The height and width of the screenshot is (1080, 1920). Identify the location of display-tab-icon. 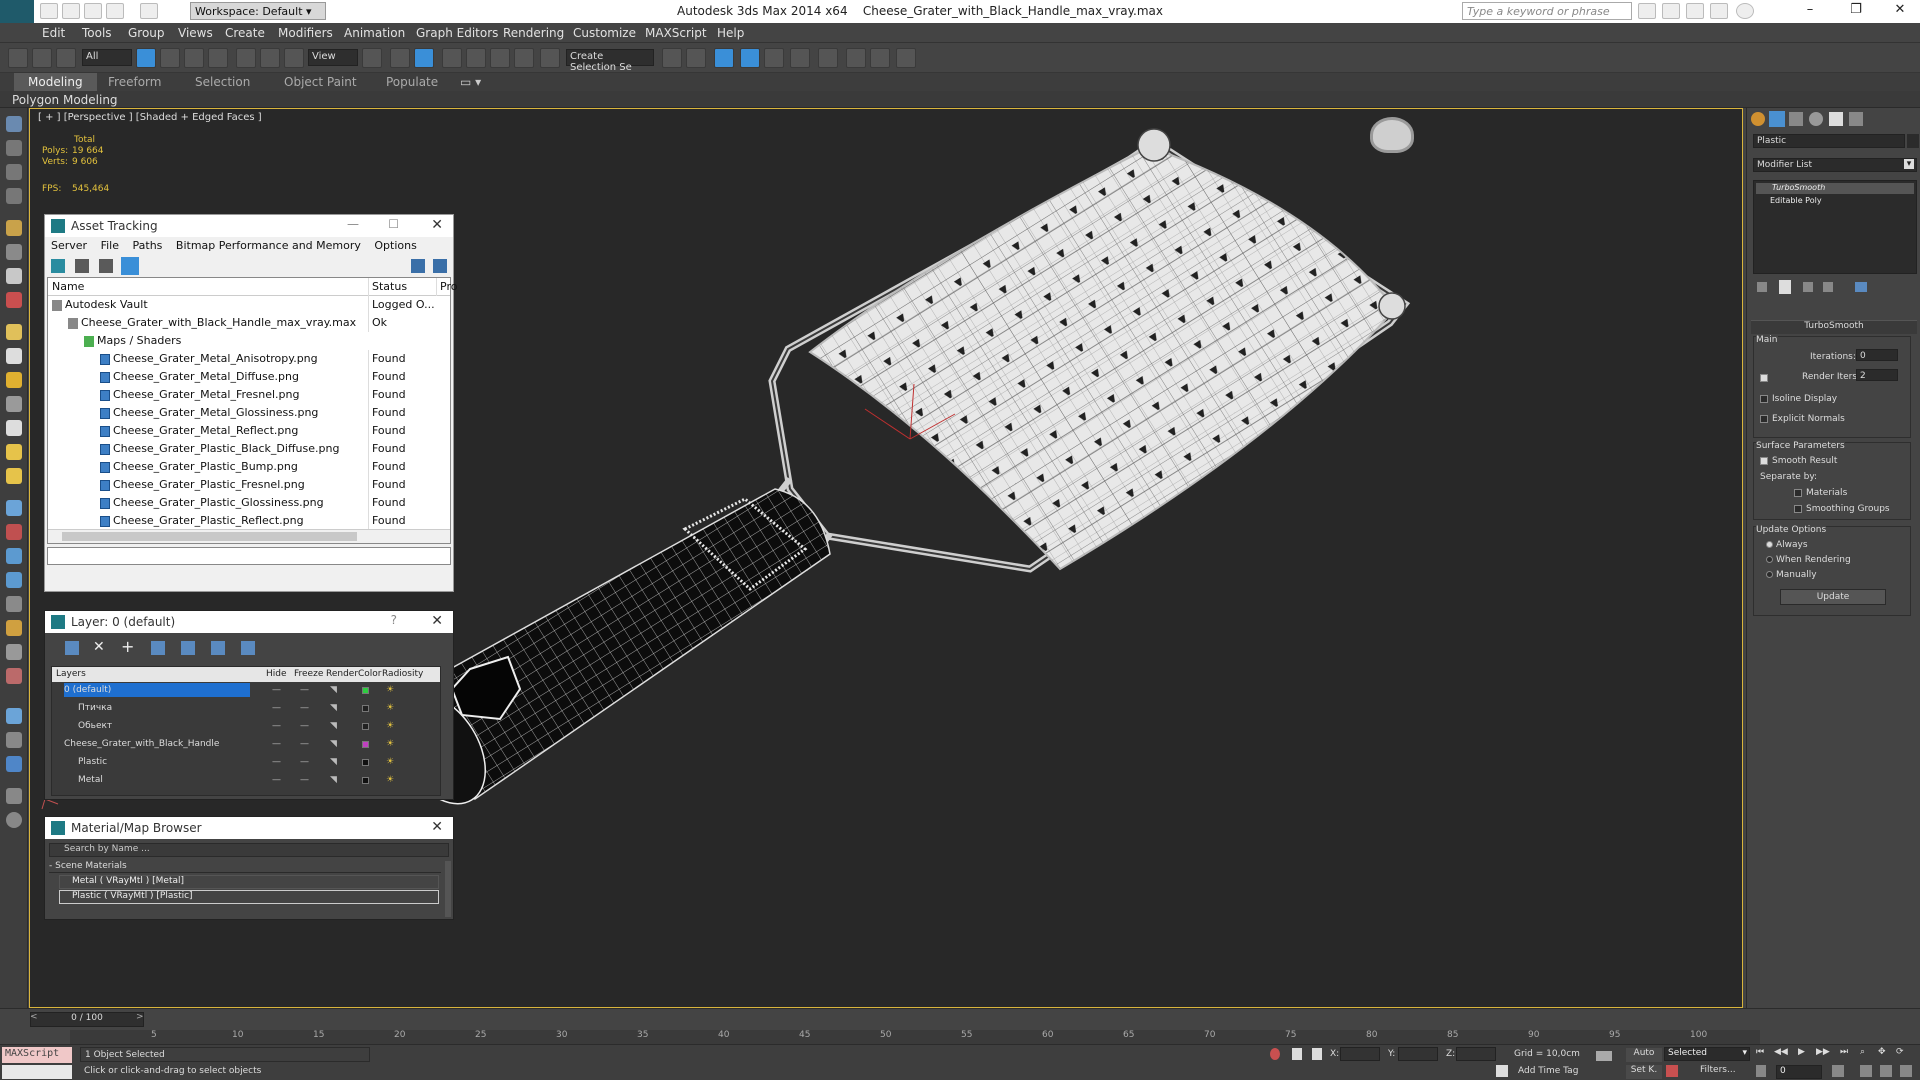
(1836, 119).